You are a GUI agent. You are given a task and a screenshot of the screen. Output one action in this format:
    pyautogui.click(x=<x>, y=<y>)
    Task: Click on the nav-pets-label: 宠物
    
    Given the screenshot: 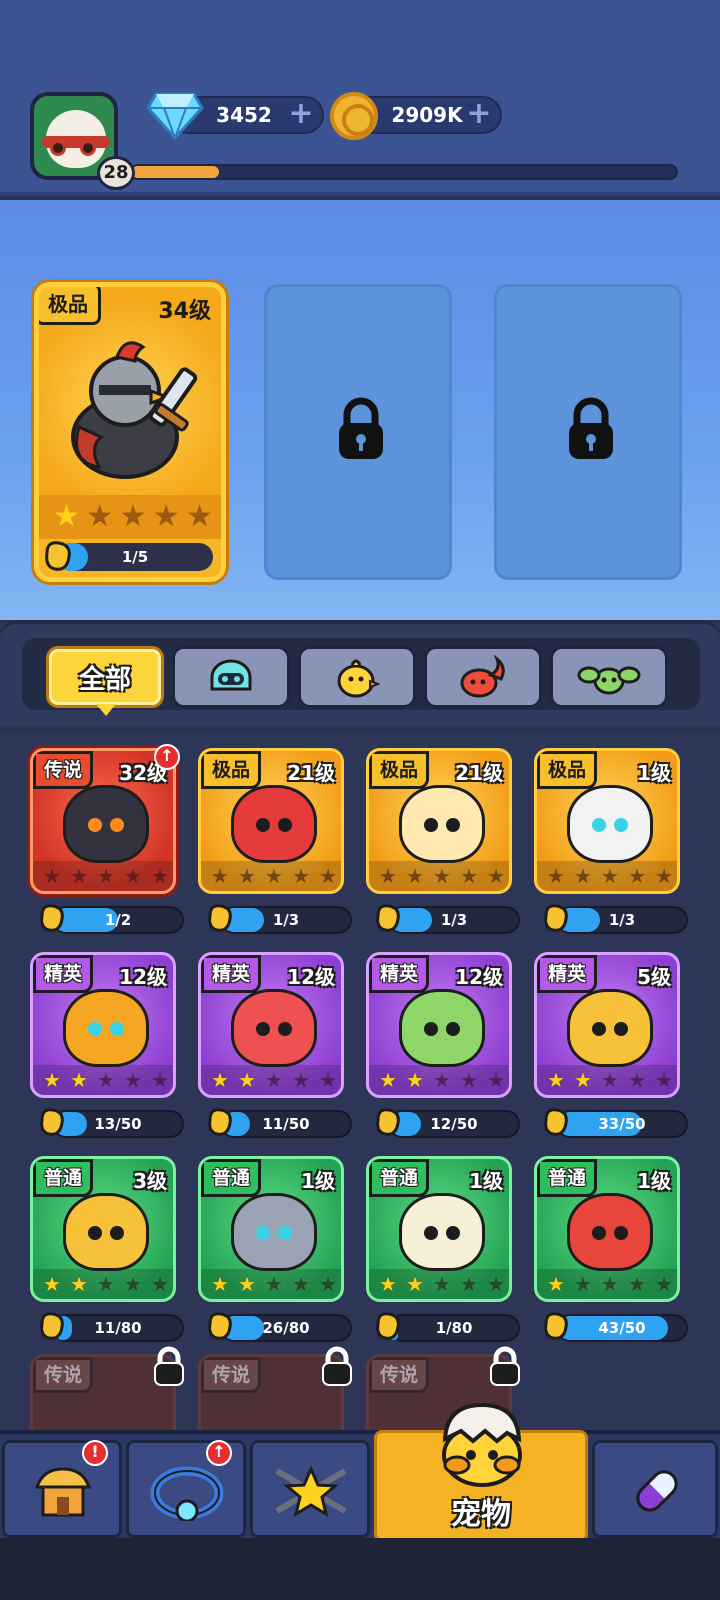 What is the action you would take?
    pyautogui.click(x=481, y=1514)
    